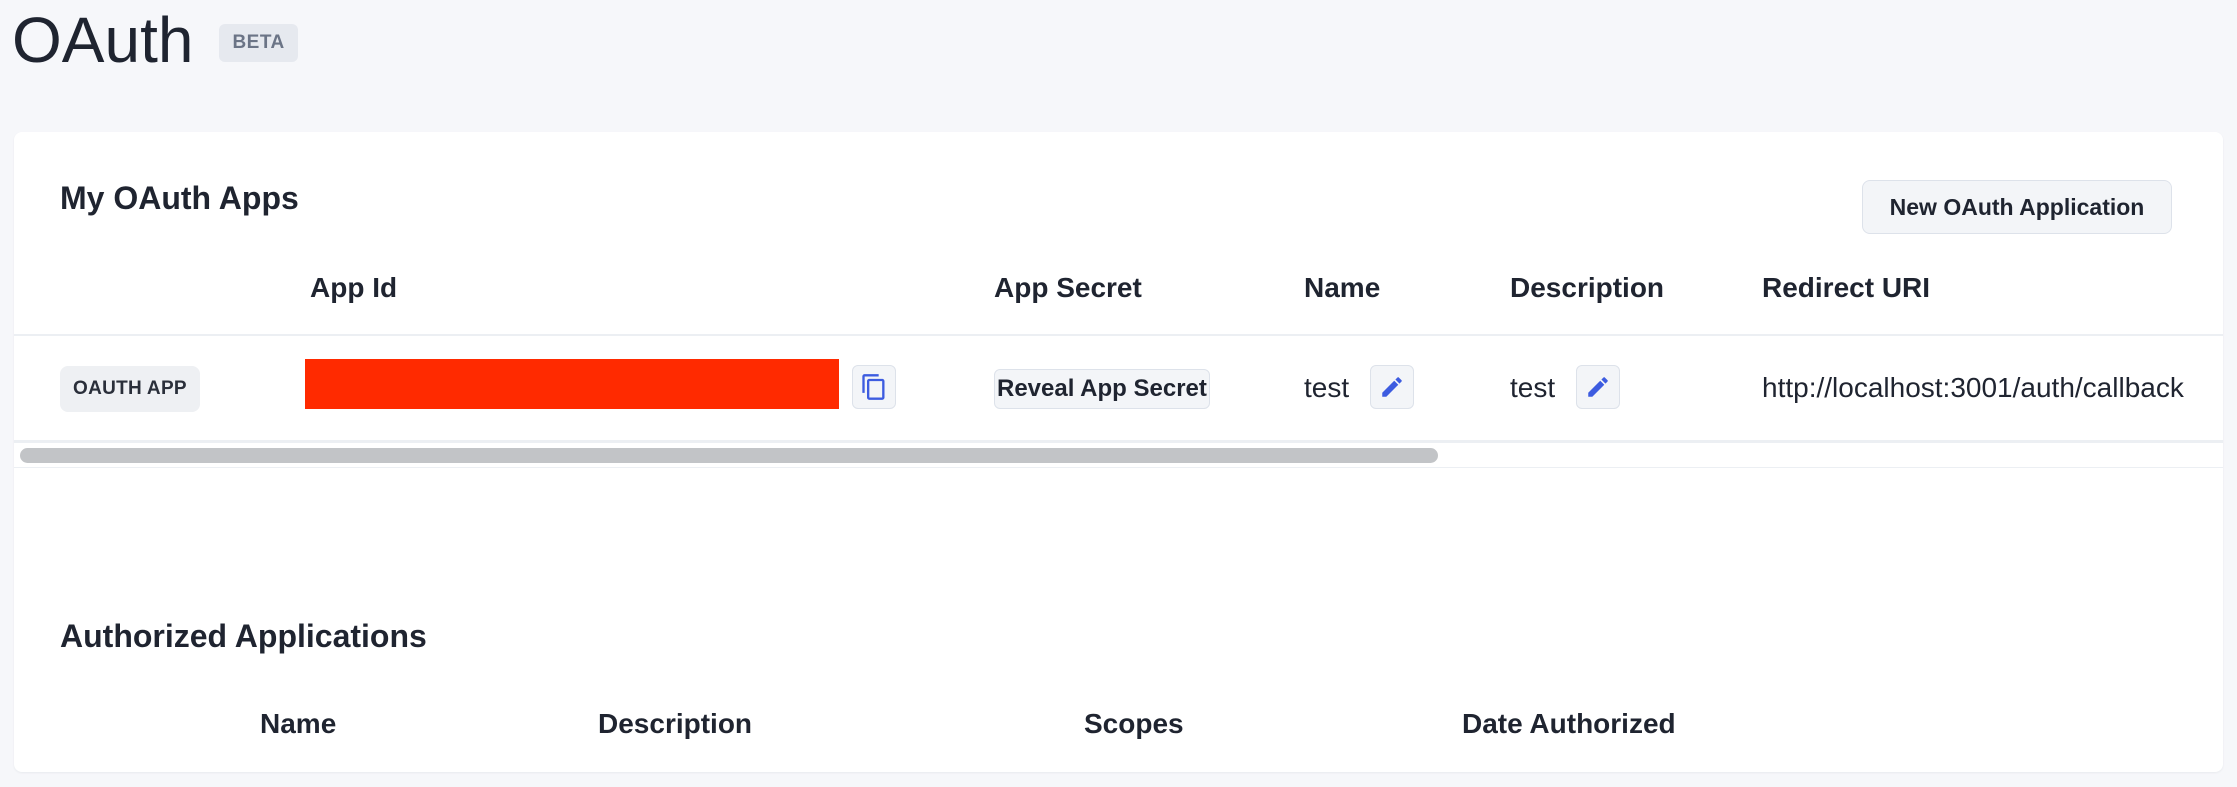 The image size is (2237, 787). I want to click on table-divider, so click(1118, 335).